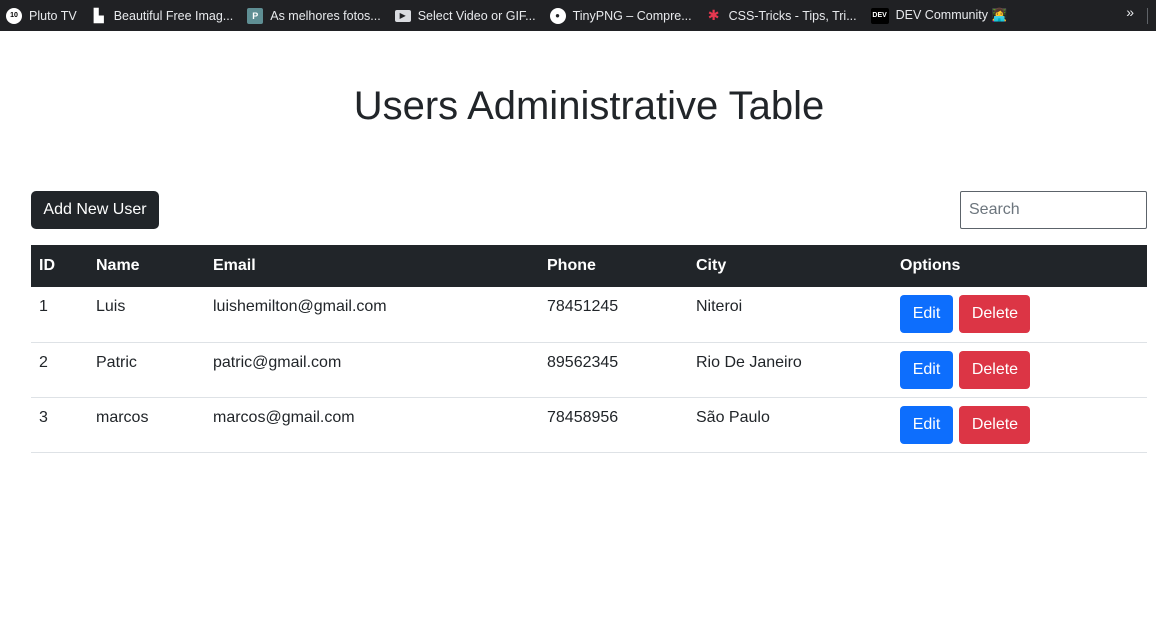 The image size is (1156, 625). Describe the element at coordinates (583, 306) in the screenshot. I see `cell-phone: 78451245` at that location.